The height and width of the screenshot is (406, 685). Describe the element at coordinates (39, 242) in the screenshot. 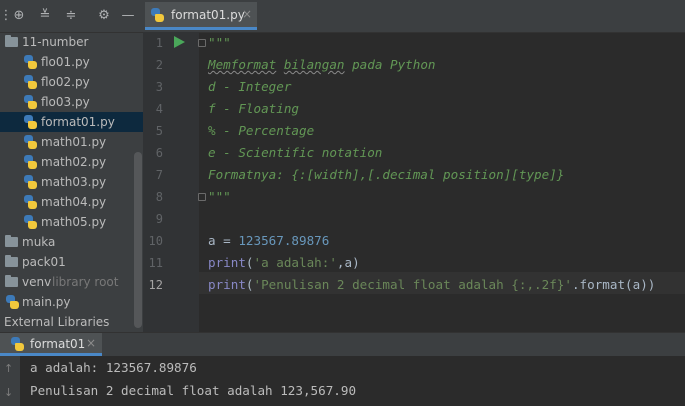

I see `tree-item-label: muka` at that location.